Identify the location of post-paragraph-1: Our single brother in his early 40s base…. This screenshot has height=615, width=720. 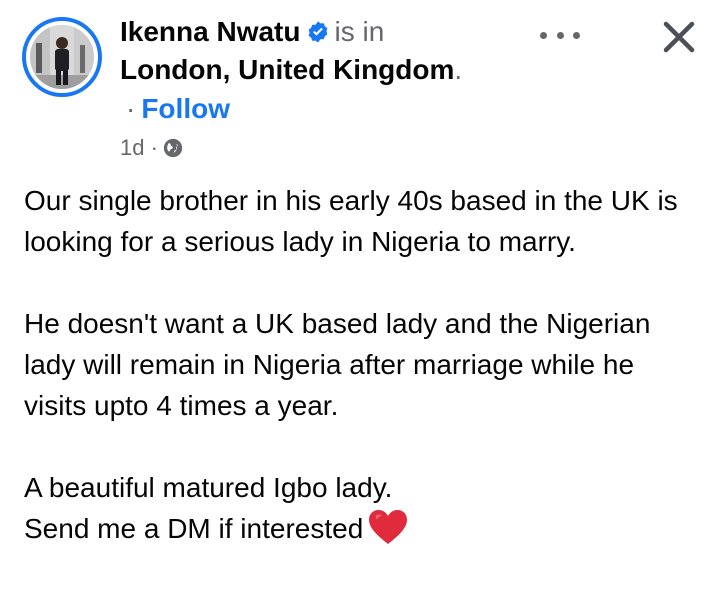
(351, 221).